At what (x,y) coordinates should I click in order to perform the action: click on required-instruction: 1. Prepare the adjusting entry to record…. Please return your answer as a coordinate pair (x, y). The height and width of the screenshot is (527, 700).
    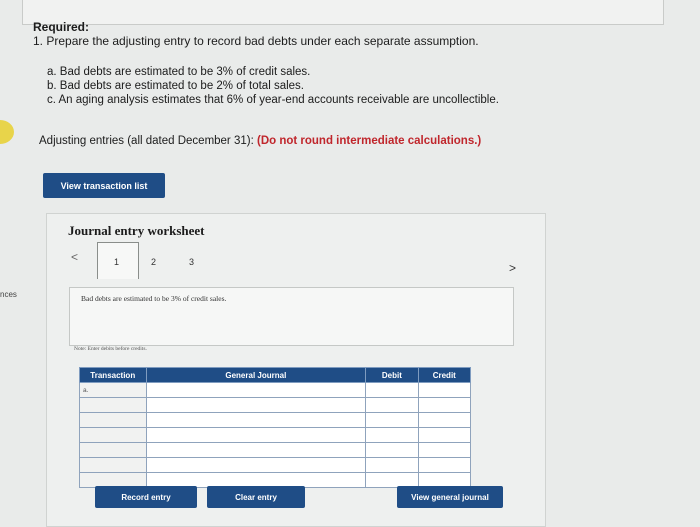
    Looking at the image, I should click on (256, 41).